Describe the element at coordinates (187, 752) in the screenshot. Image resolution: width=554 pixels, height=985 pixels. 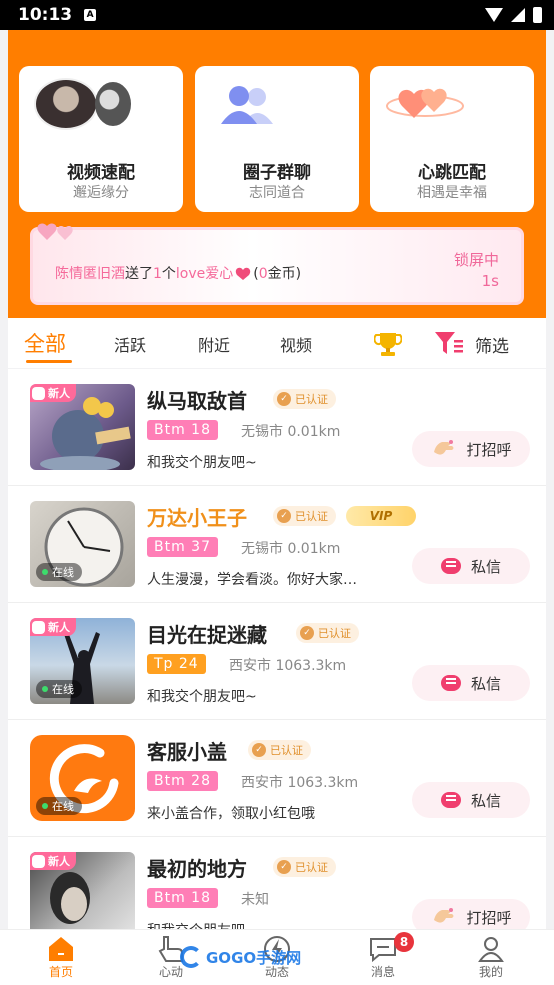
I see `user-name: 客服小盖` at that location.